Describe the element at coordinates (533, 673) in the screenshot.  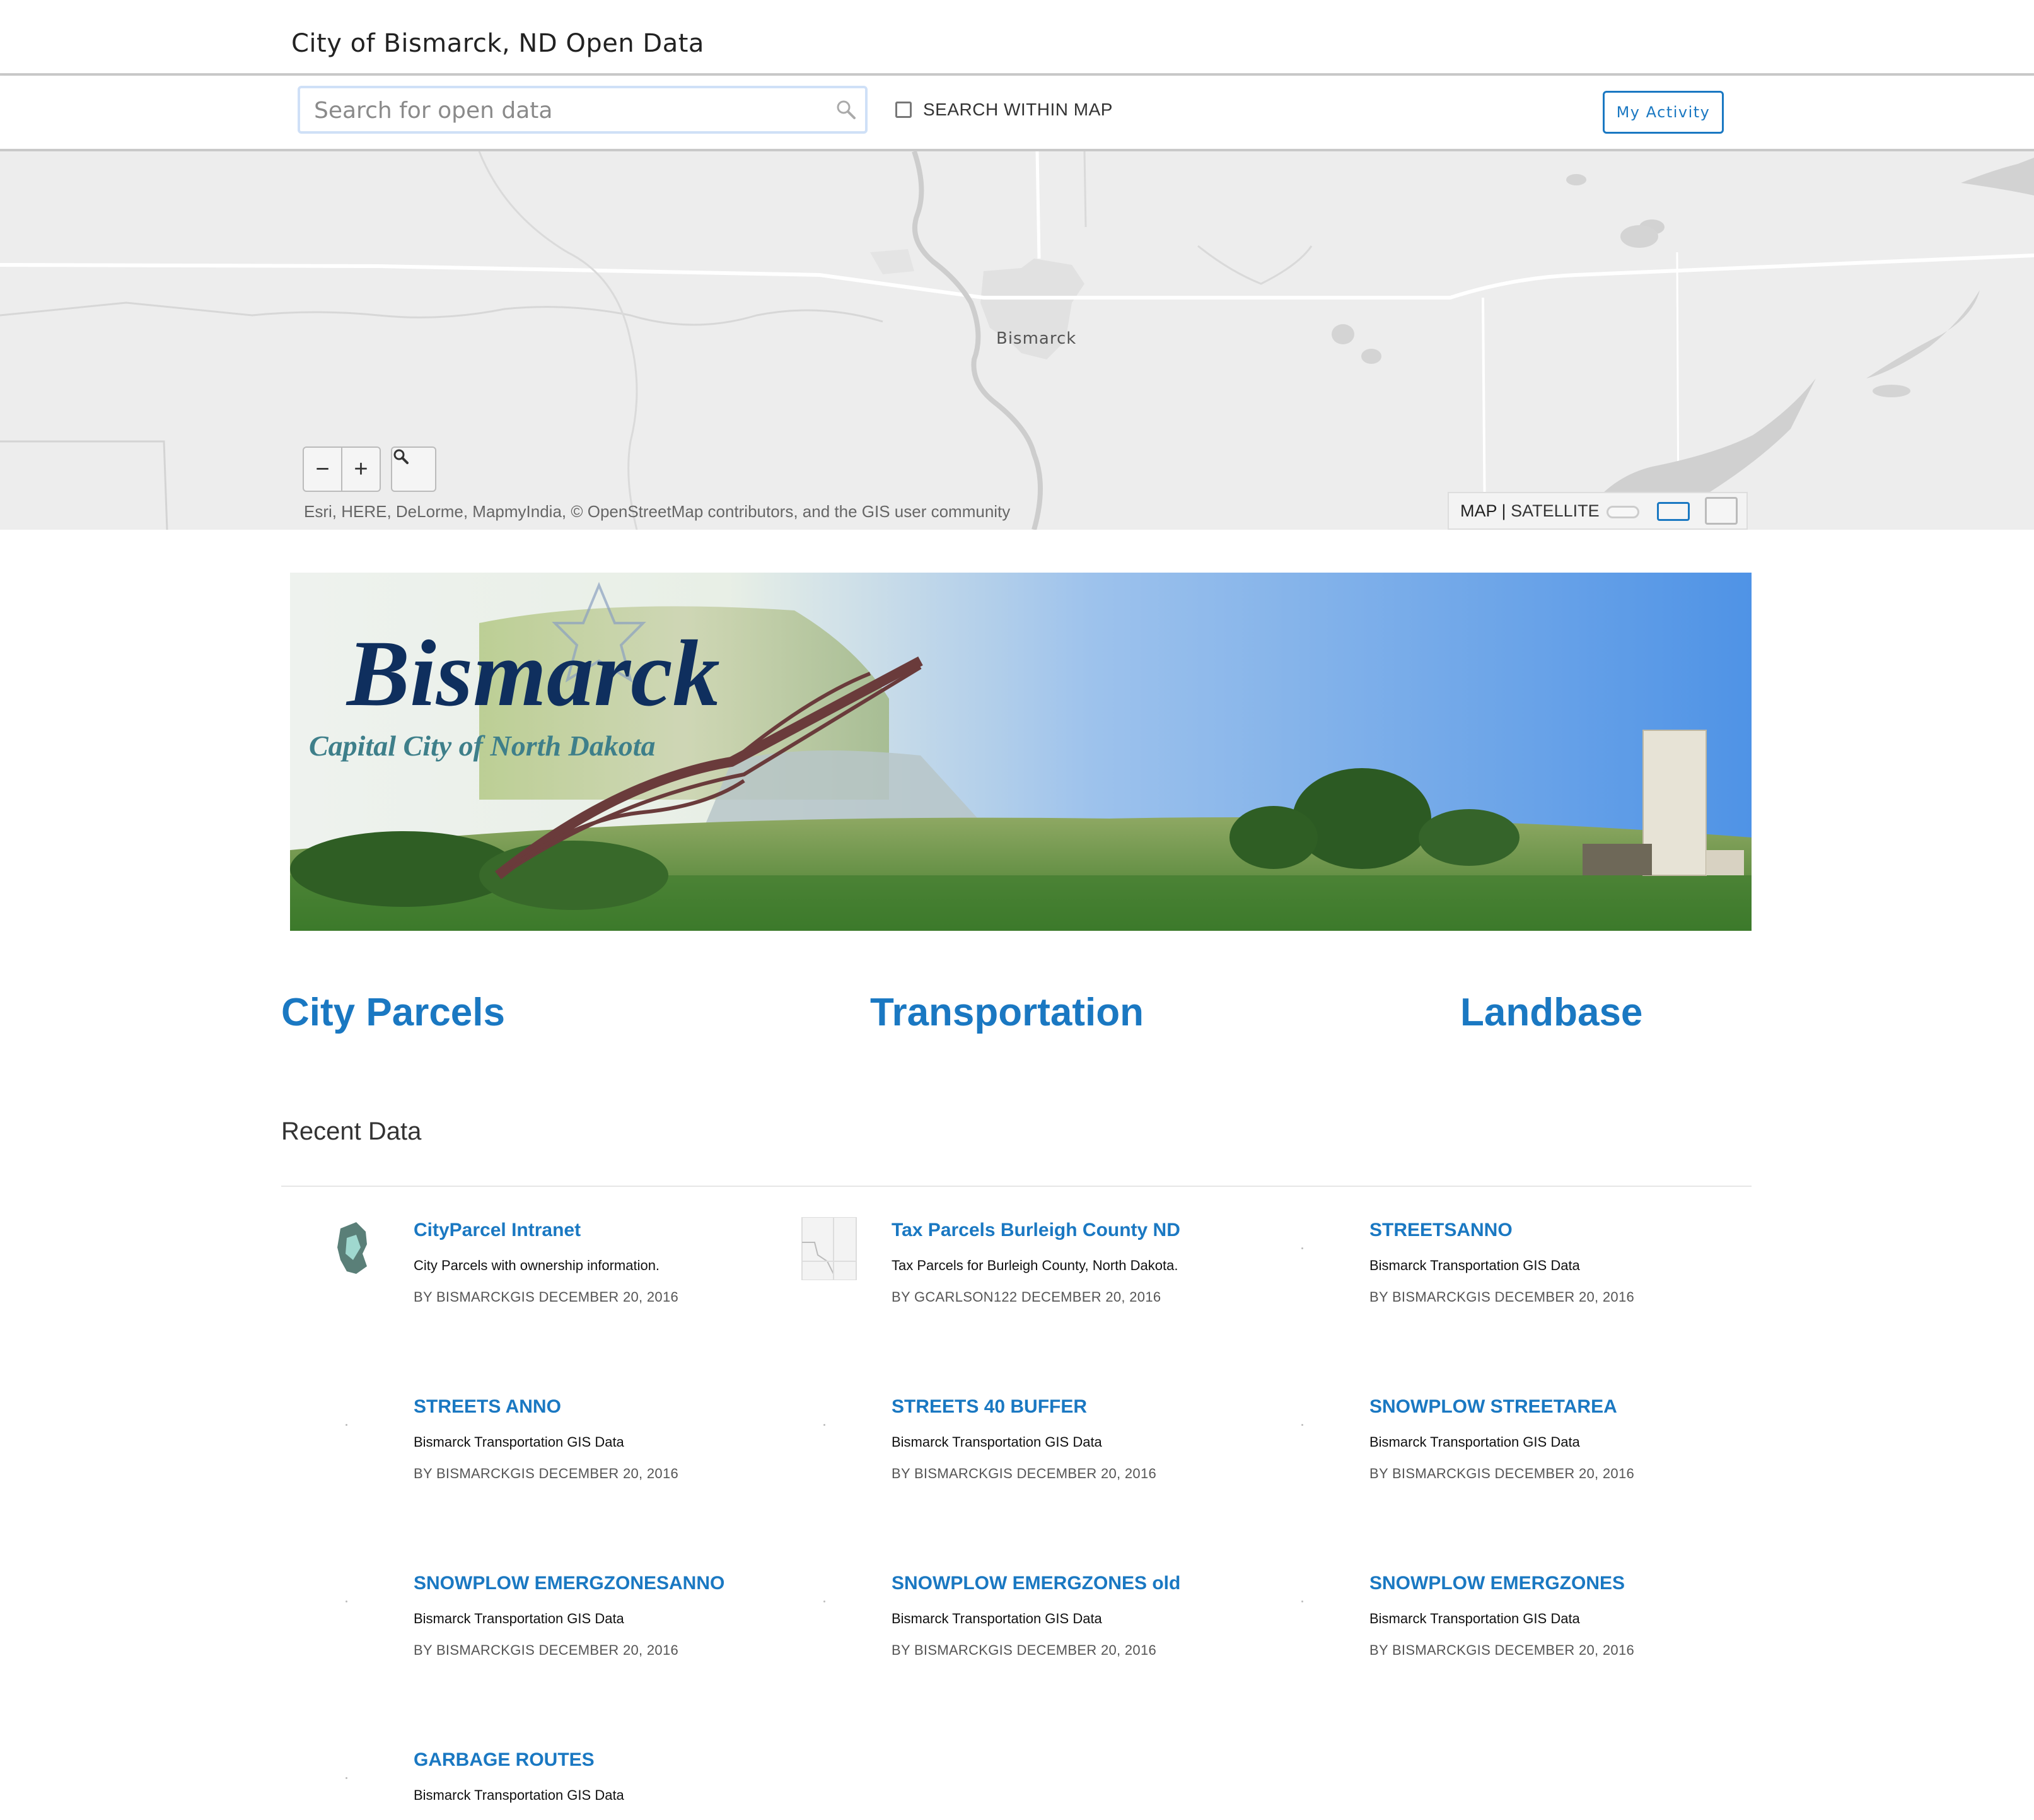
I see `banner-logo-text: Bismarck` at that location.